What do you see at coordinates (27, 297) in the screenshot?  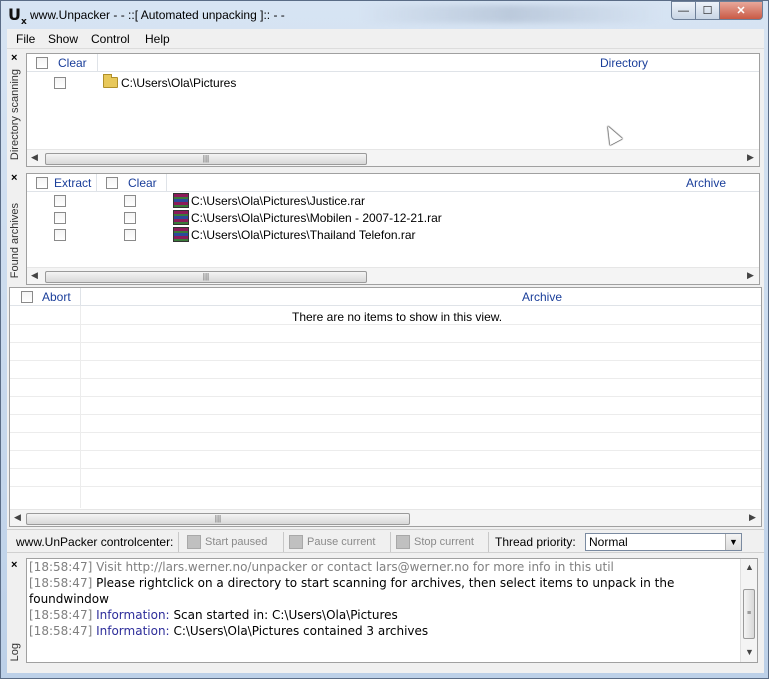 I see `select-all-abort-checkbox` at bounding box center [27, 297].